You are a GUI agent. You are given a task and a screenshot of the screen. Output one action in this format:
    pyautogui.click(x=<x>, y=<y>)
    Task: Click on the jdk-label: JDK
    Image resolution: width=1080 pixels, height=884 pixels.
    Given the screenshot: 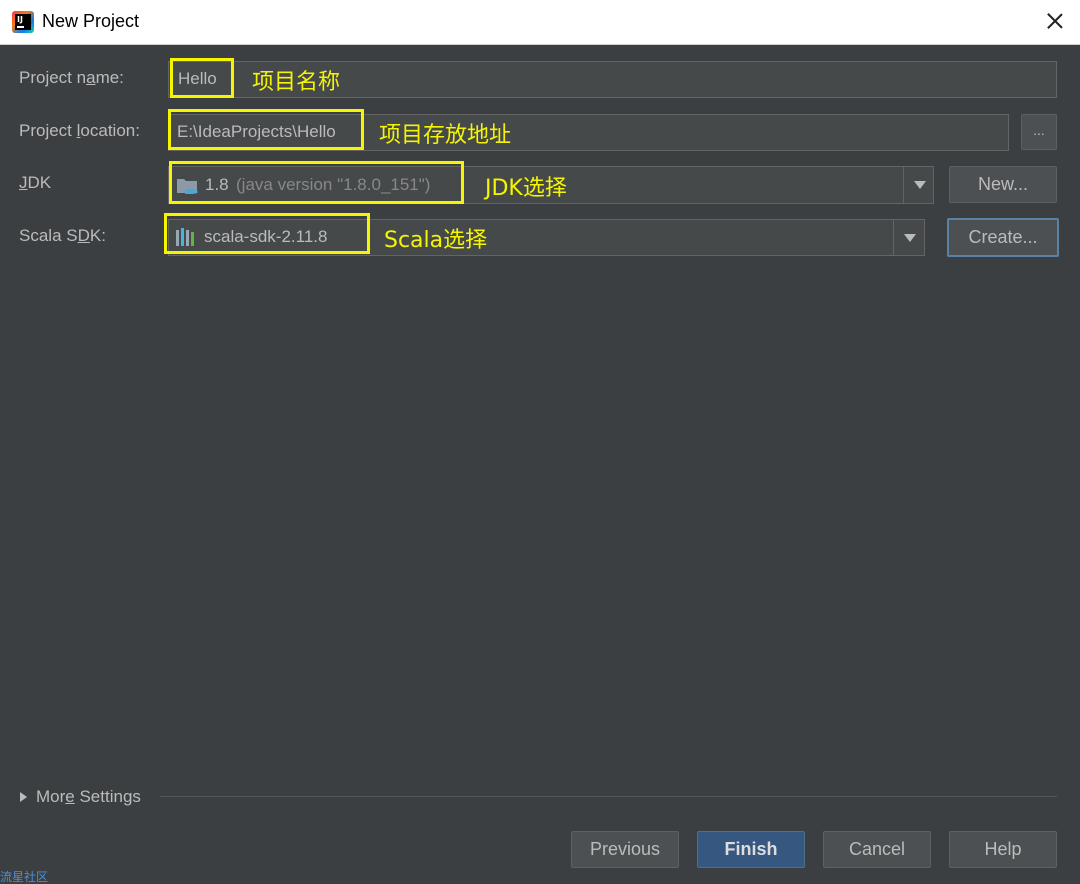 What is the action you would take?
    pyautogui.click(x=35, y=182)
    